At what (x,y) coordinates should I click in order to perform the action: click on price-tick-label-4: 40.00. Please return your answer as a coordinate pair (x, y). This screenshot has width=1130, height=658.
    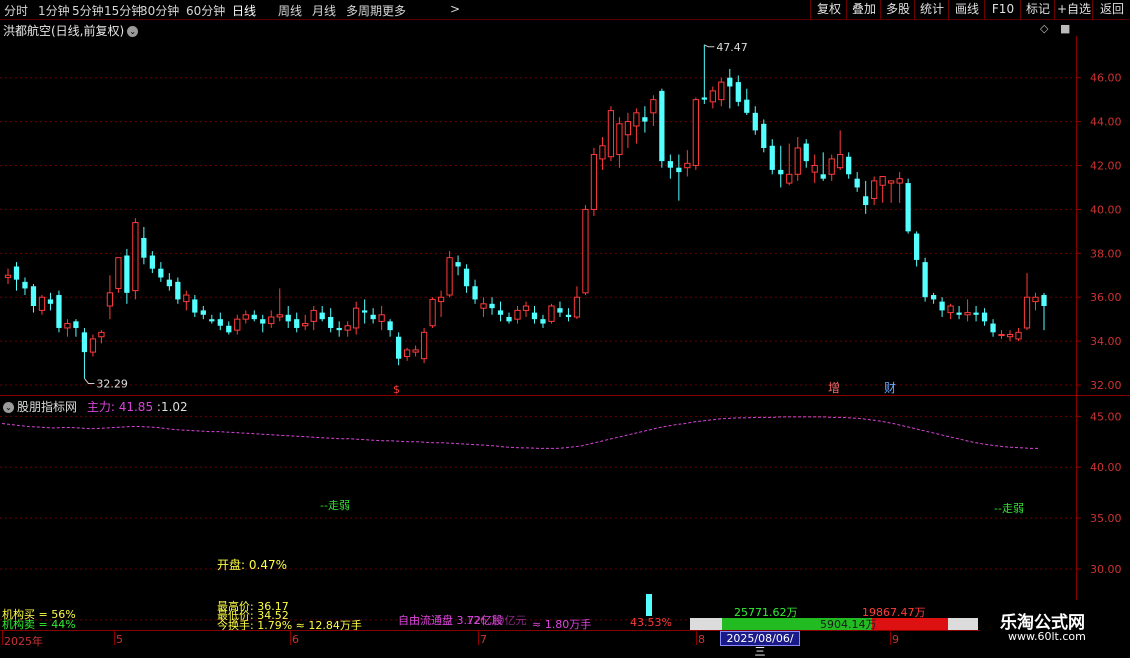
    Looking at the image, I should click on (1106, 209).